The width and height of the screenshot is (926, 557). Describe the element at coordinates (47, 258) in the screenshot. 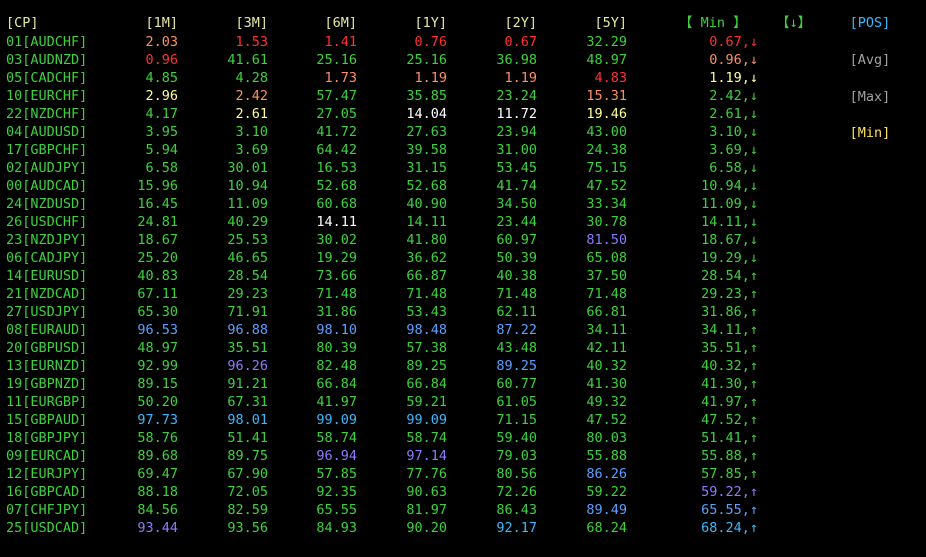

I see `pair-label: 06[CADJPY]` at that location.